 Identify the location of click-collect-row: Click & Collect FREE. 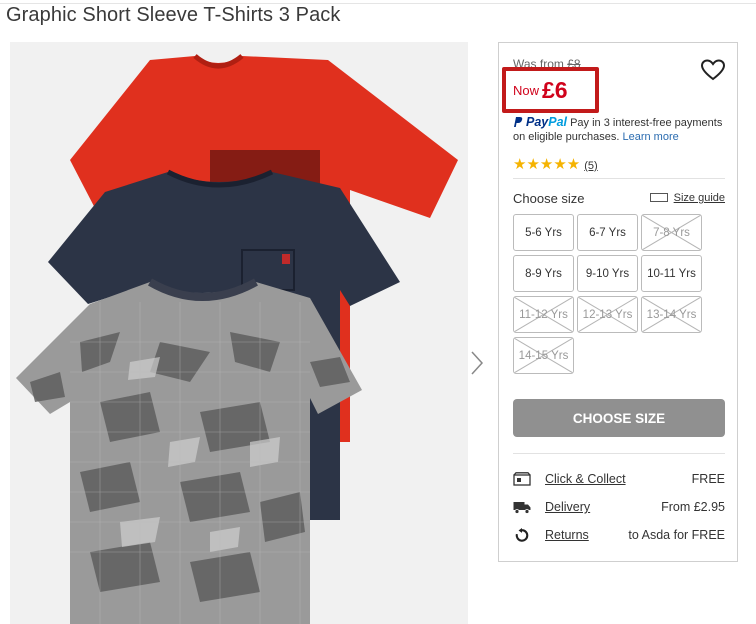
(619, 479).